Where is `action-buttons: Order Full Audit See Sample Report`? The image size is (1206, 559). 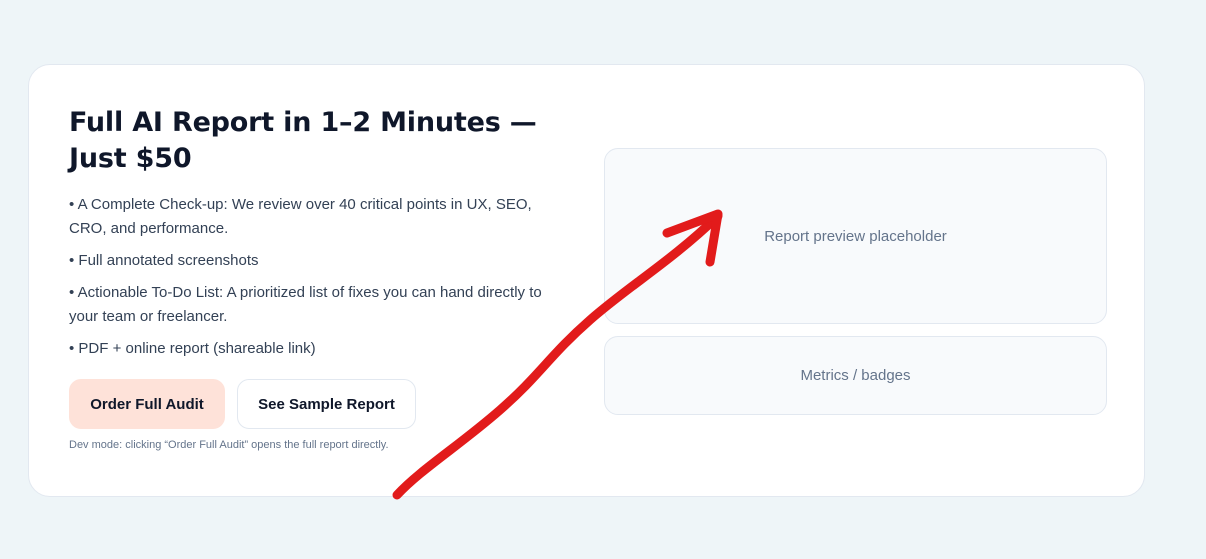 action-buttons: Order Full Audit See Sample Report is located at coordinates (319, 404).